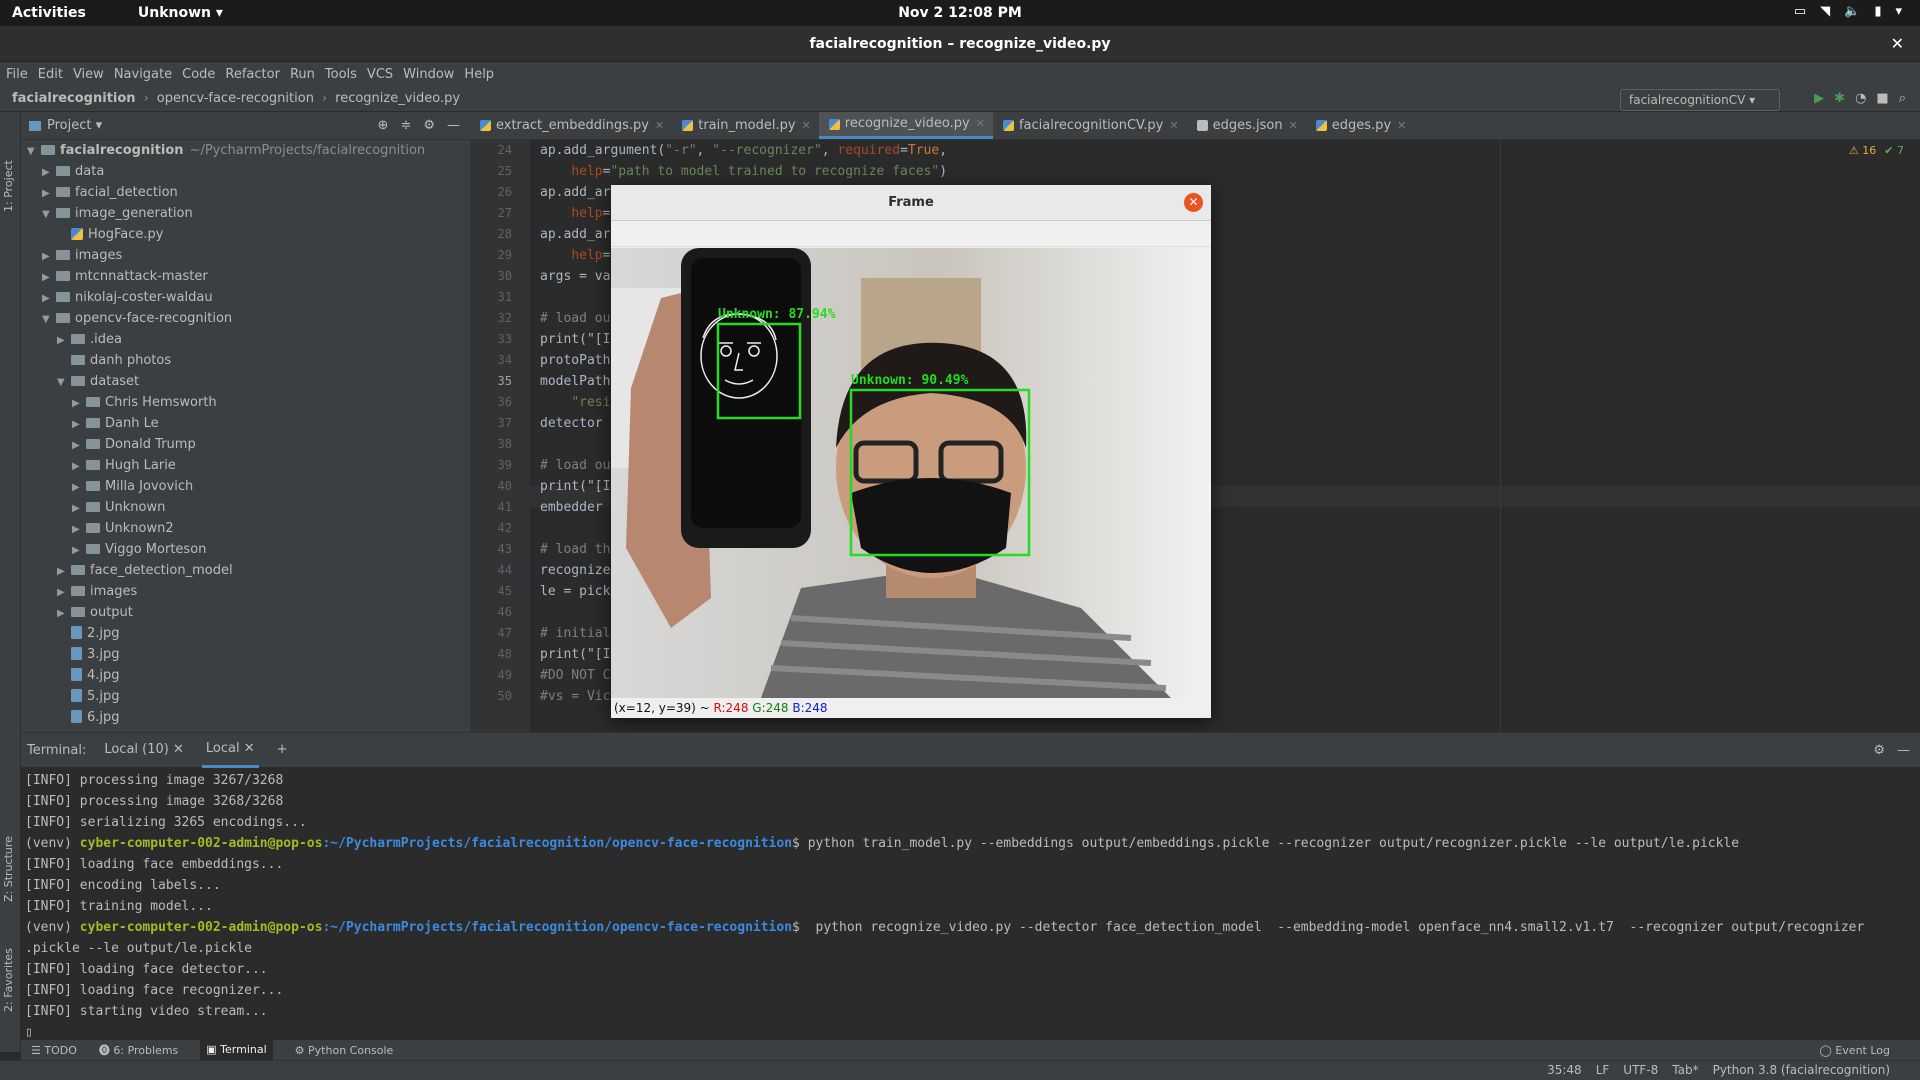  Describe the element at coordinates (230, 750) in the screenshot. I see `terminal-tab: Local ✕` at that location.